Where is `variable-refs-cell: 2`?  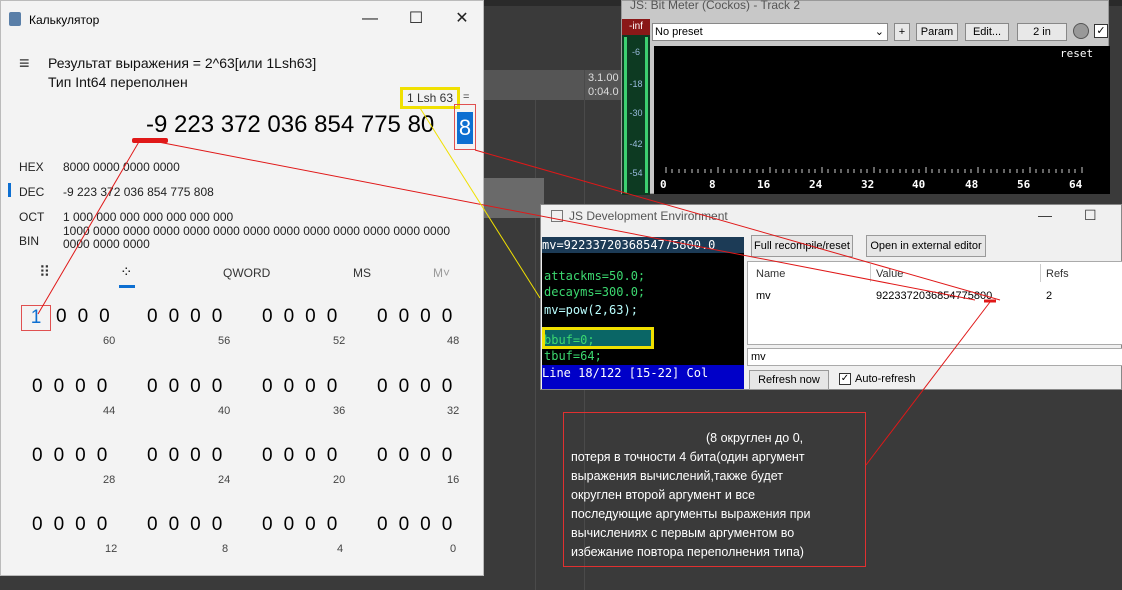 variable-refs-cell: 2 is located at coordinates (1049, 296).